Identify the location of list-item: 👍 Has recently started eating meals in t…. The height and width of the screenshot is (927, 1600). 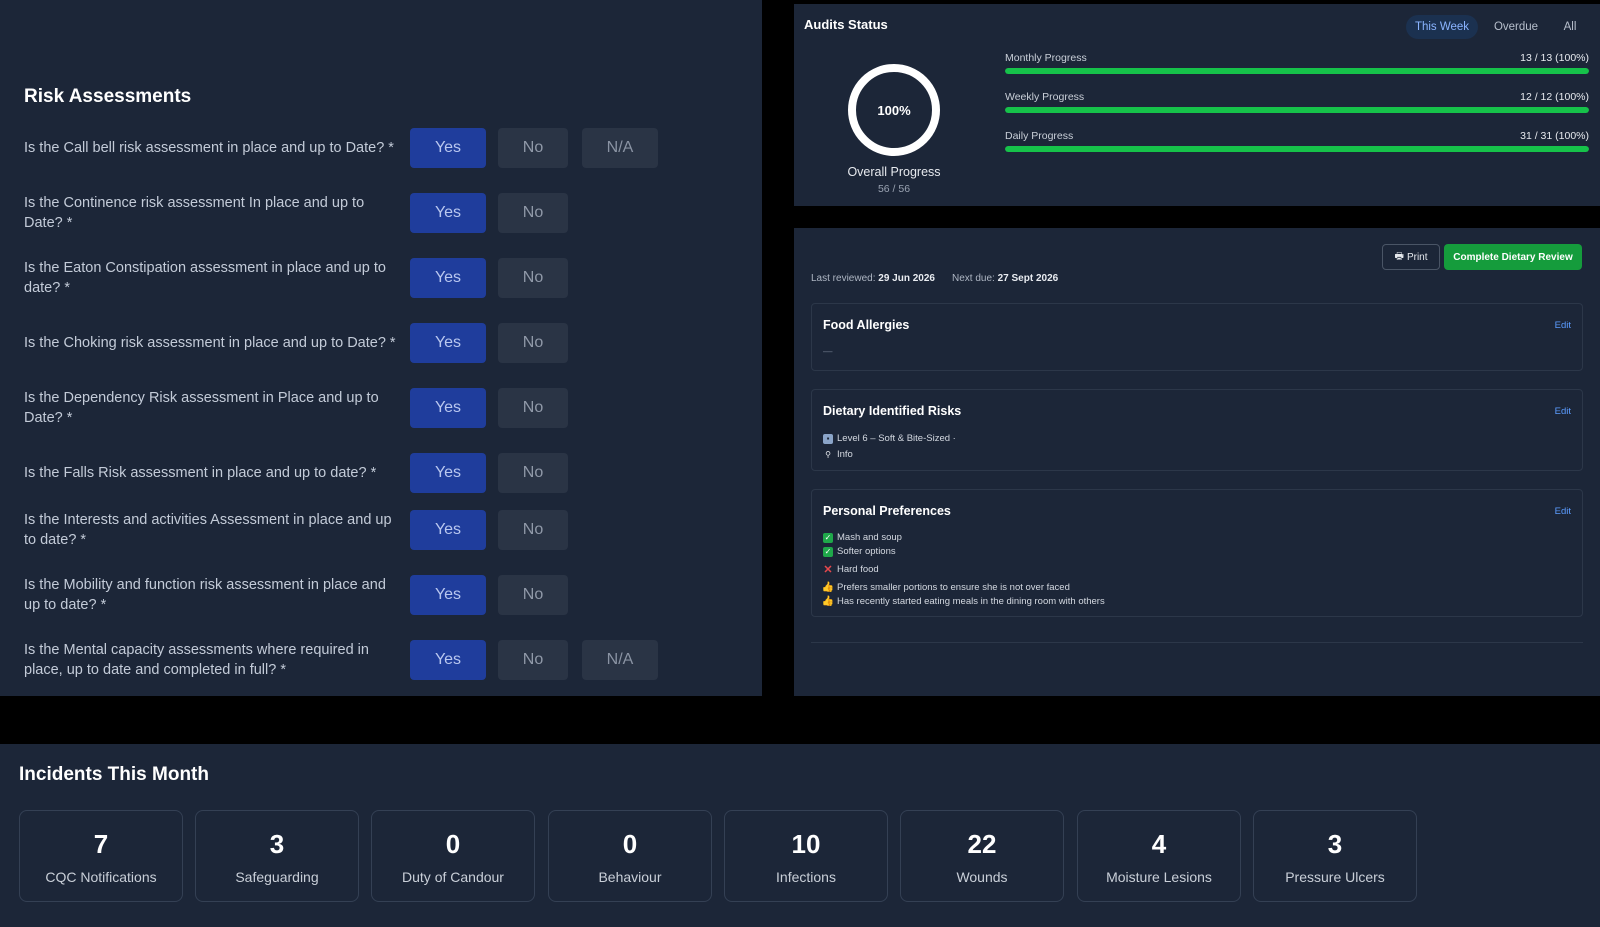
(963, 601).